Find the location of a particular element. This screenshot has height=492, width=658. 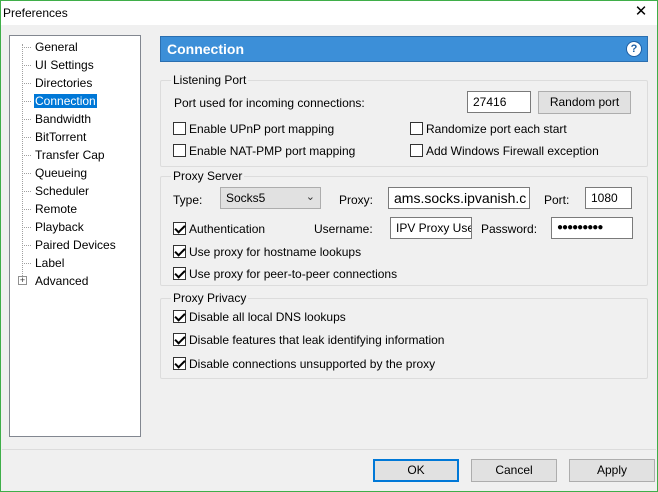

sidebar-item-paired-devices: Paired Devices is located at coordinates (76, 245).